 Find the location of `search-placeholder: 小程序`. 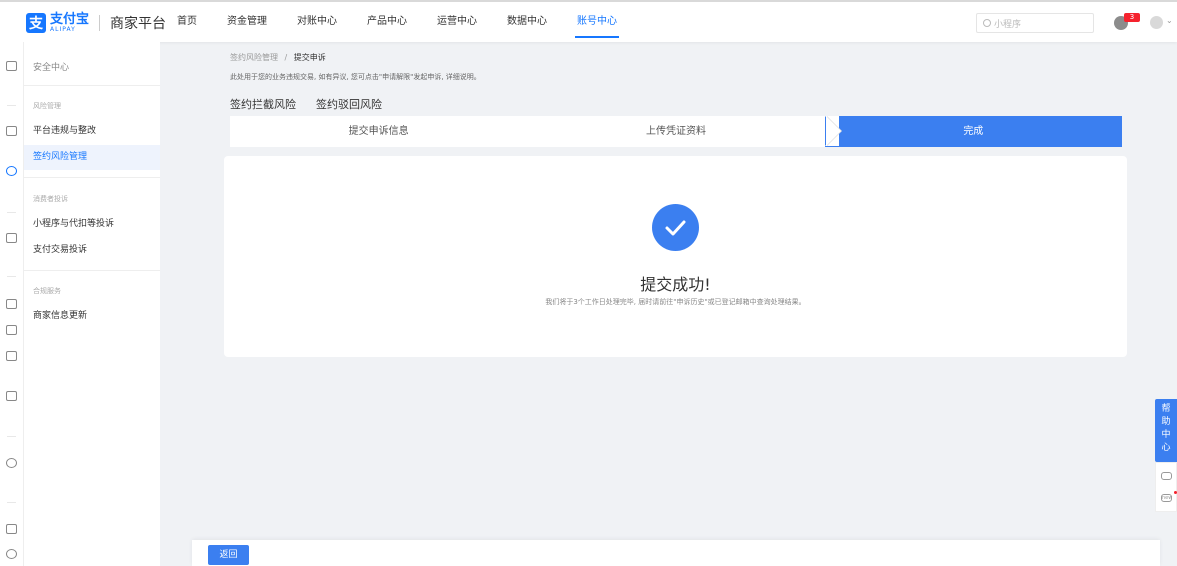

search-placeholder: 小程序 is located at coordinates (1008, 24).